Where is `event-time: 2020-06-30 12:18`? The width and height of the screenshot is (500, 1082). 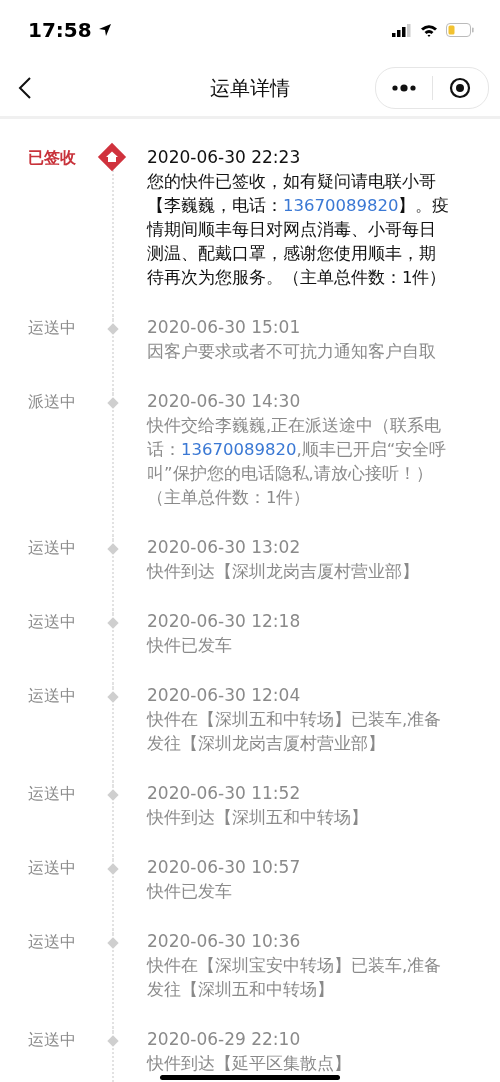
event-time: 2020-06-30 12:18 is located at coordinates (224, 621).